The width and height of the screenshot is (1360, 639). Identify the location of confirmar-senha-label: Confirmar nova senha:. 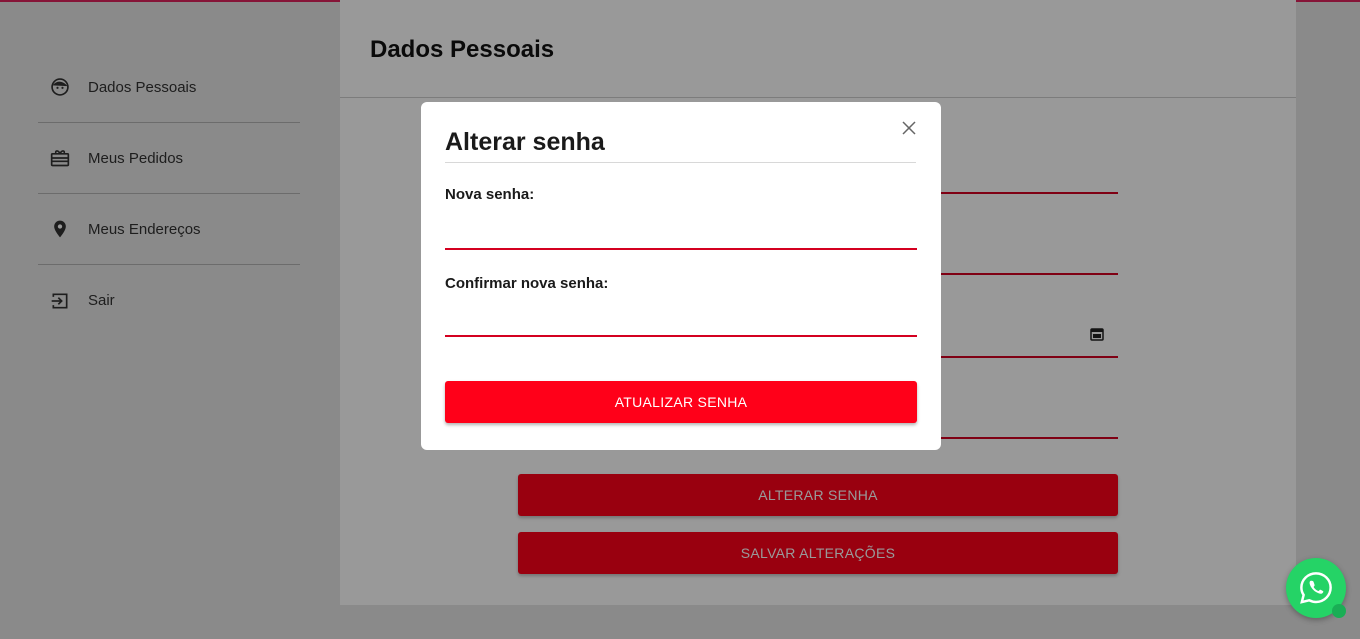
(527, 283).